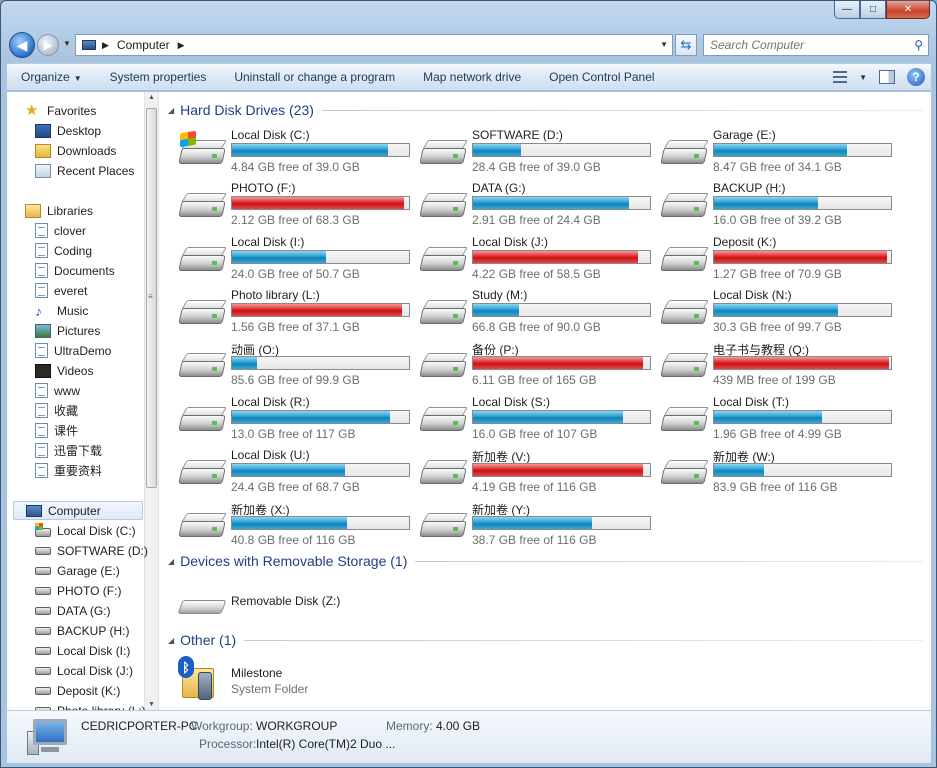 This screenshot has width=937, height=768. Describe the element at coordinates (63, 250) in the screenshot. I see `sidebar-item-library: Coding` at that location.